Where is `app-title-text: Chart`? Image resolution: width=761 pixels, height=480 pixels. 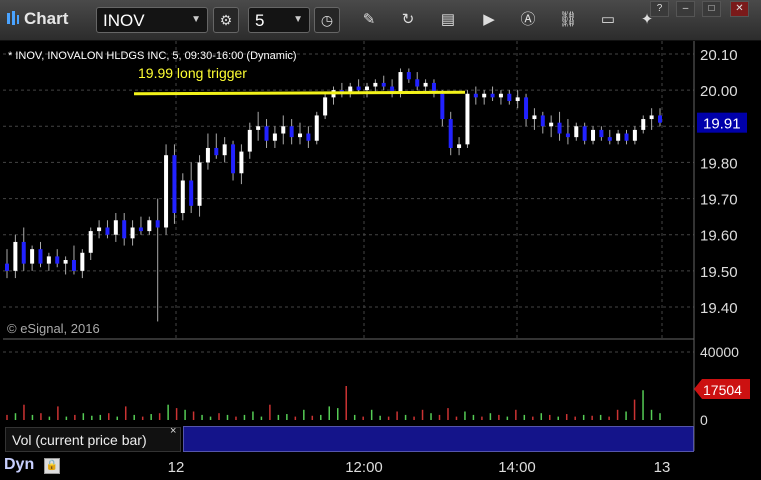
app-title-text: Chart is located at coordinates (46, 18).